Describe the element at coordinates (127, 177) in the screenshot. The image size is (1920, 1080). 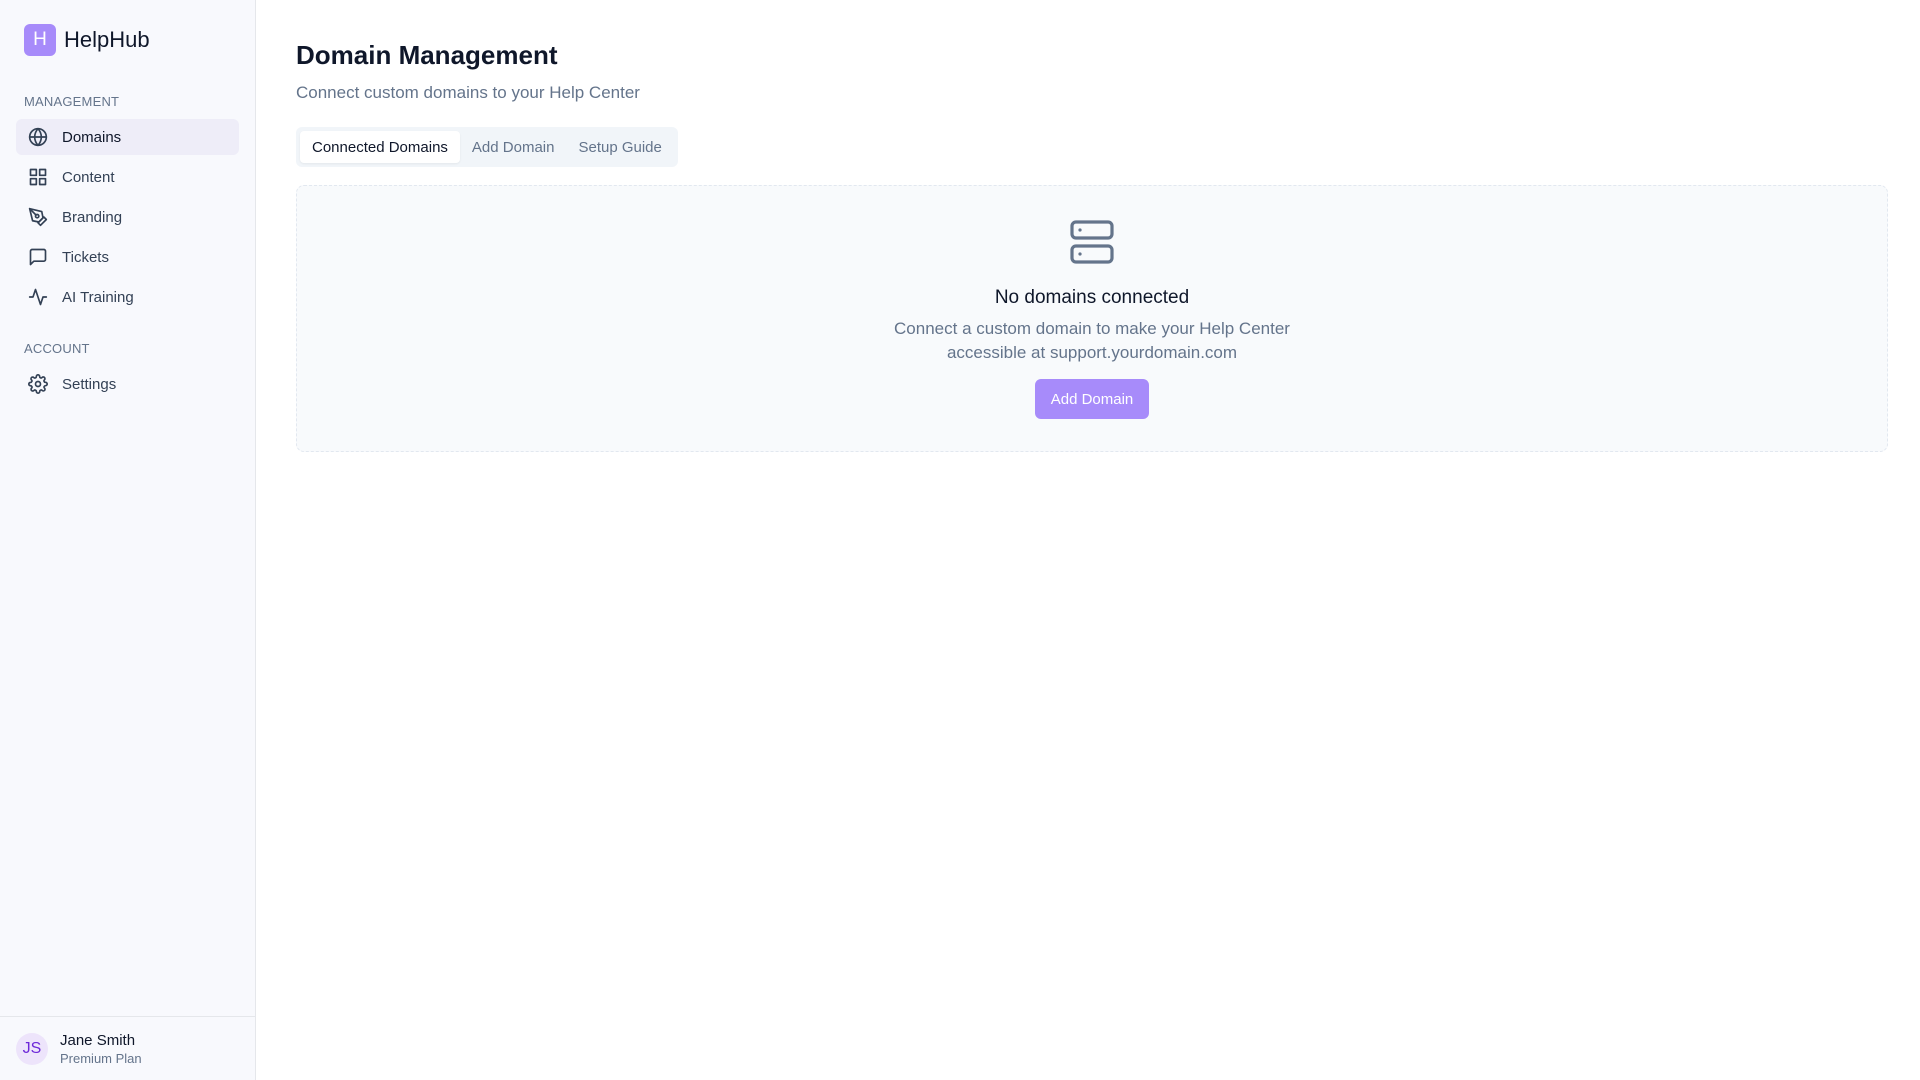
I see `sidebar-item-content: Content` at that location.